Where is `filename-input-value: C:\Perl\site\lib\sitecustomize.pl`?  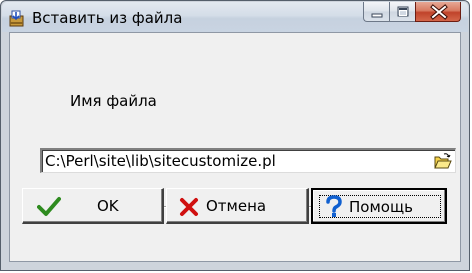
filename-input-value: C:\Perl\site\lib\sitecustomize.pl is located at coordinates (160, 161).